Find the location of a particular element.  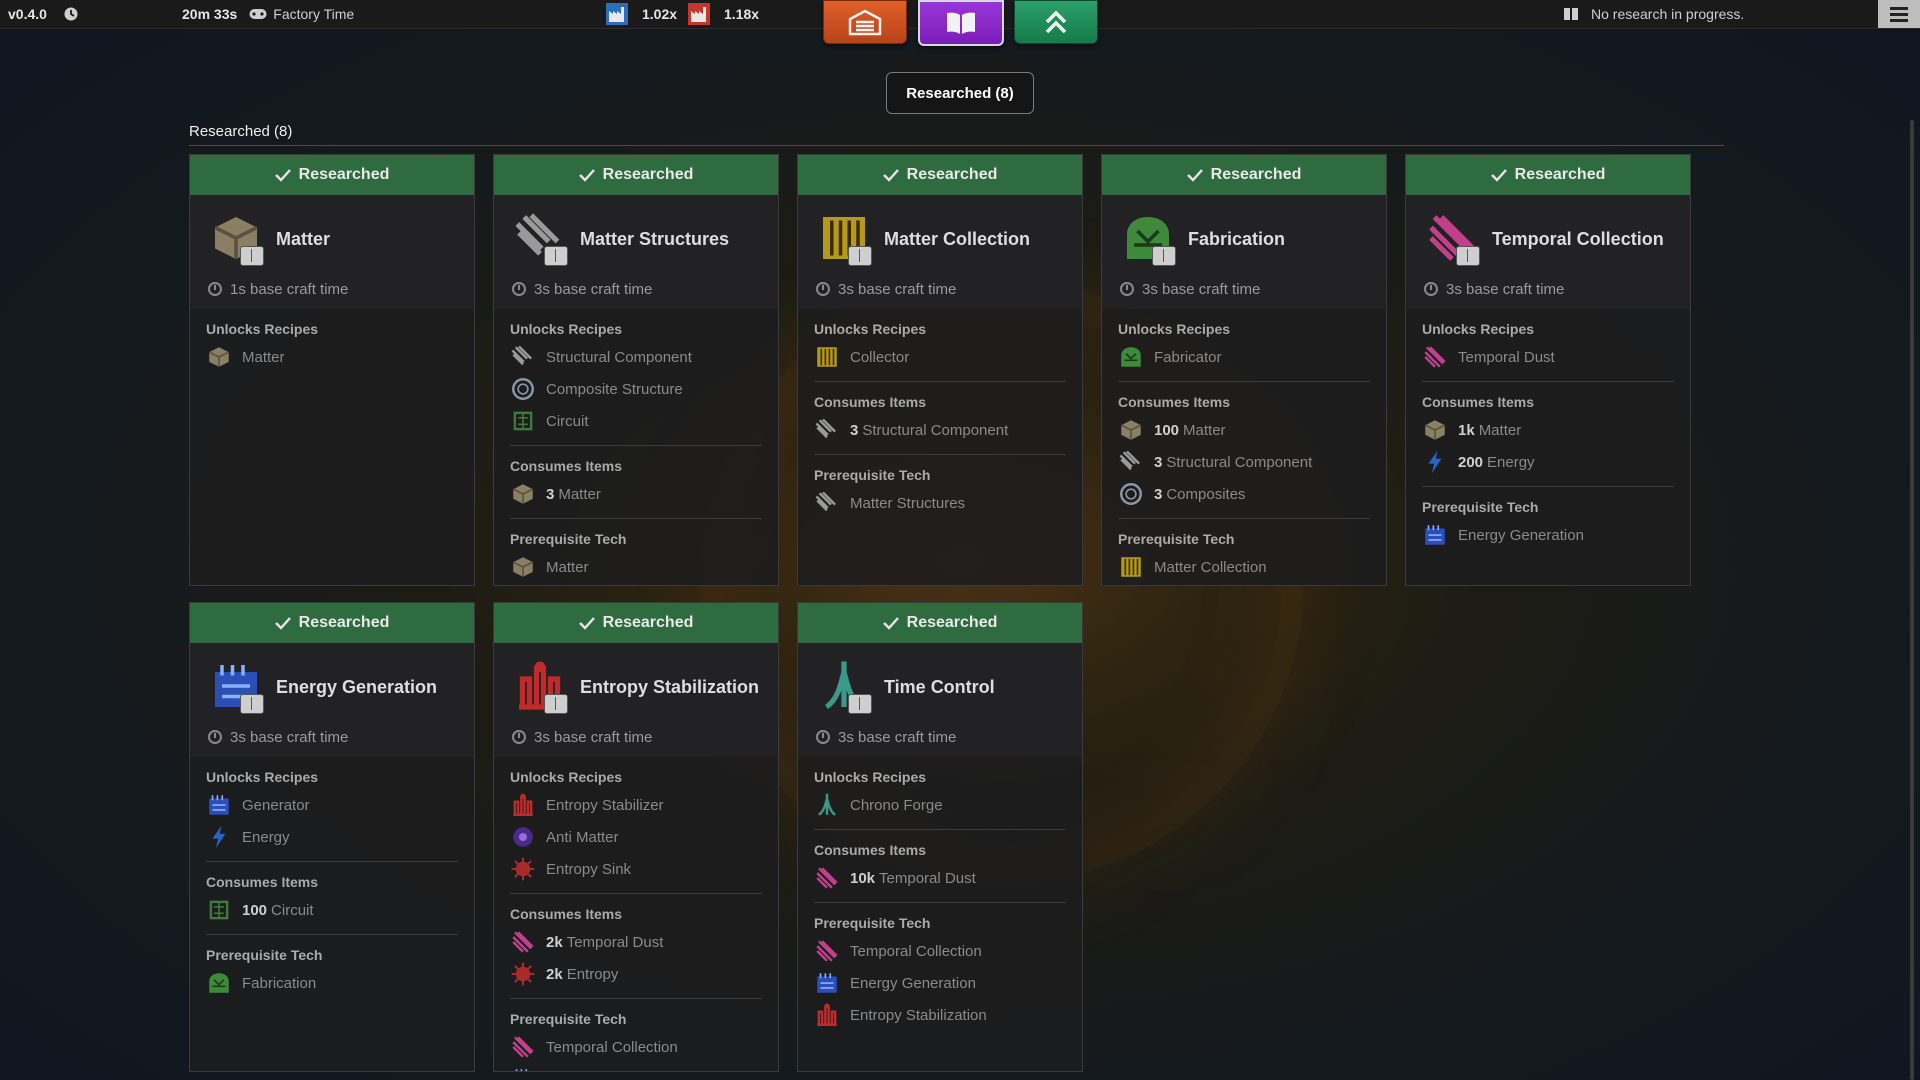

upgrades-tab-button is located at coordinates (1056, 22).